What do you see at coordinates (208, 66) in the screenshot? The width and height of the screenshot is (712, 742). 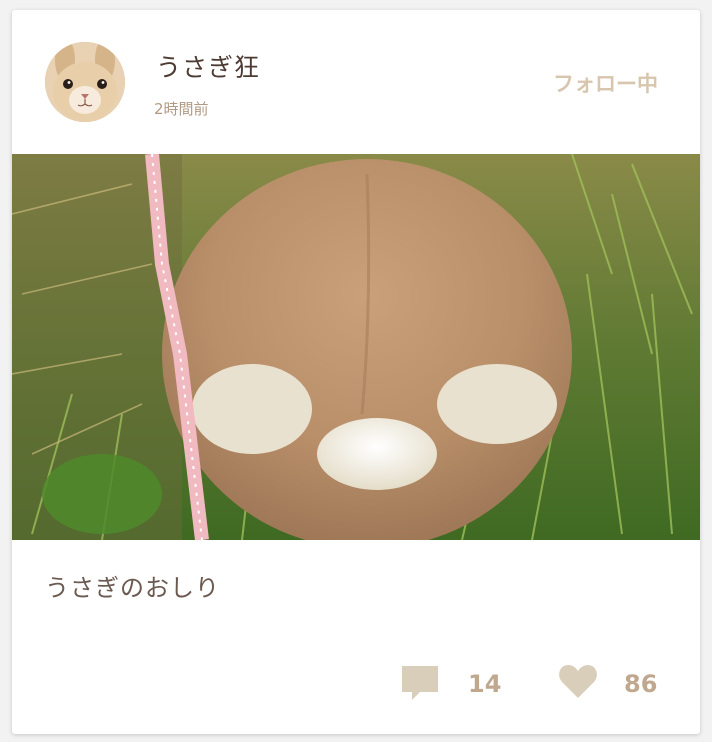 I see `username: うさぎ狂` at bounding box center [208, 66].